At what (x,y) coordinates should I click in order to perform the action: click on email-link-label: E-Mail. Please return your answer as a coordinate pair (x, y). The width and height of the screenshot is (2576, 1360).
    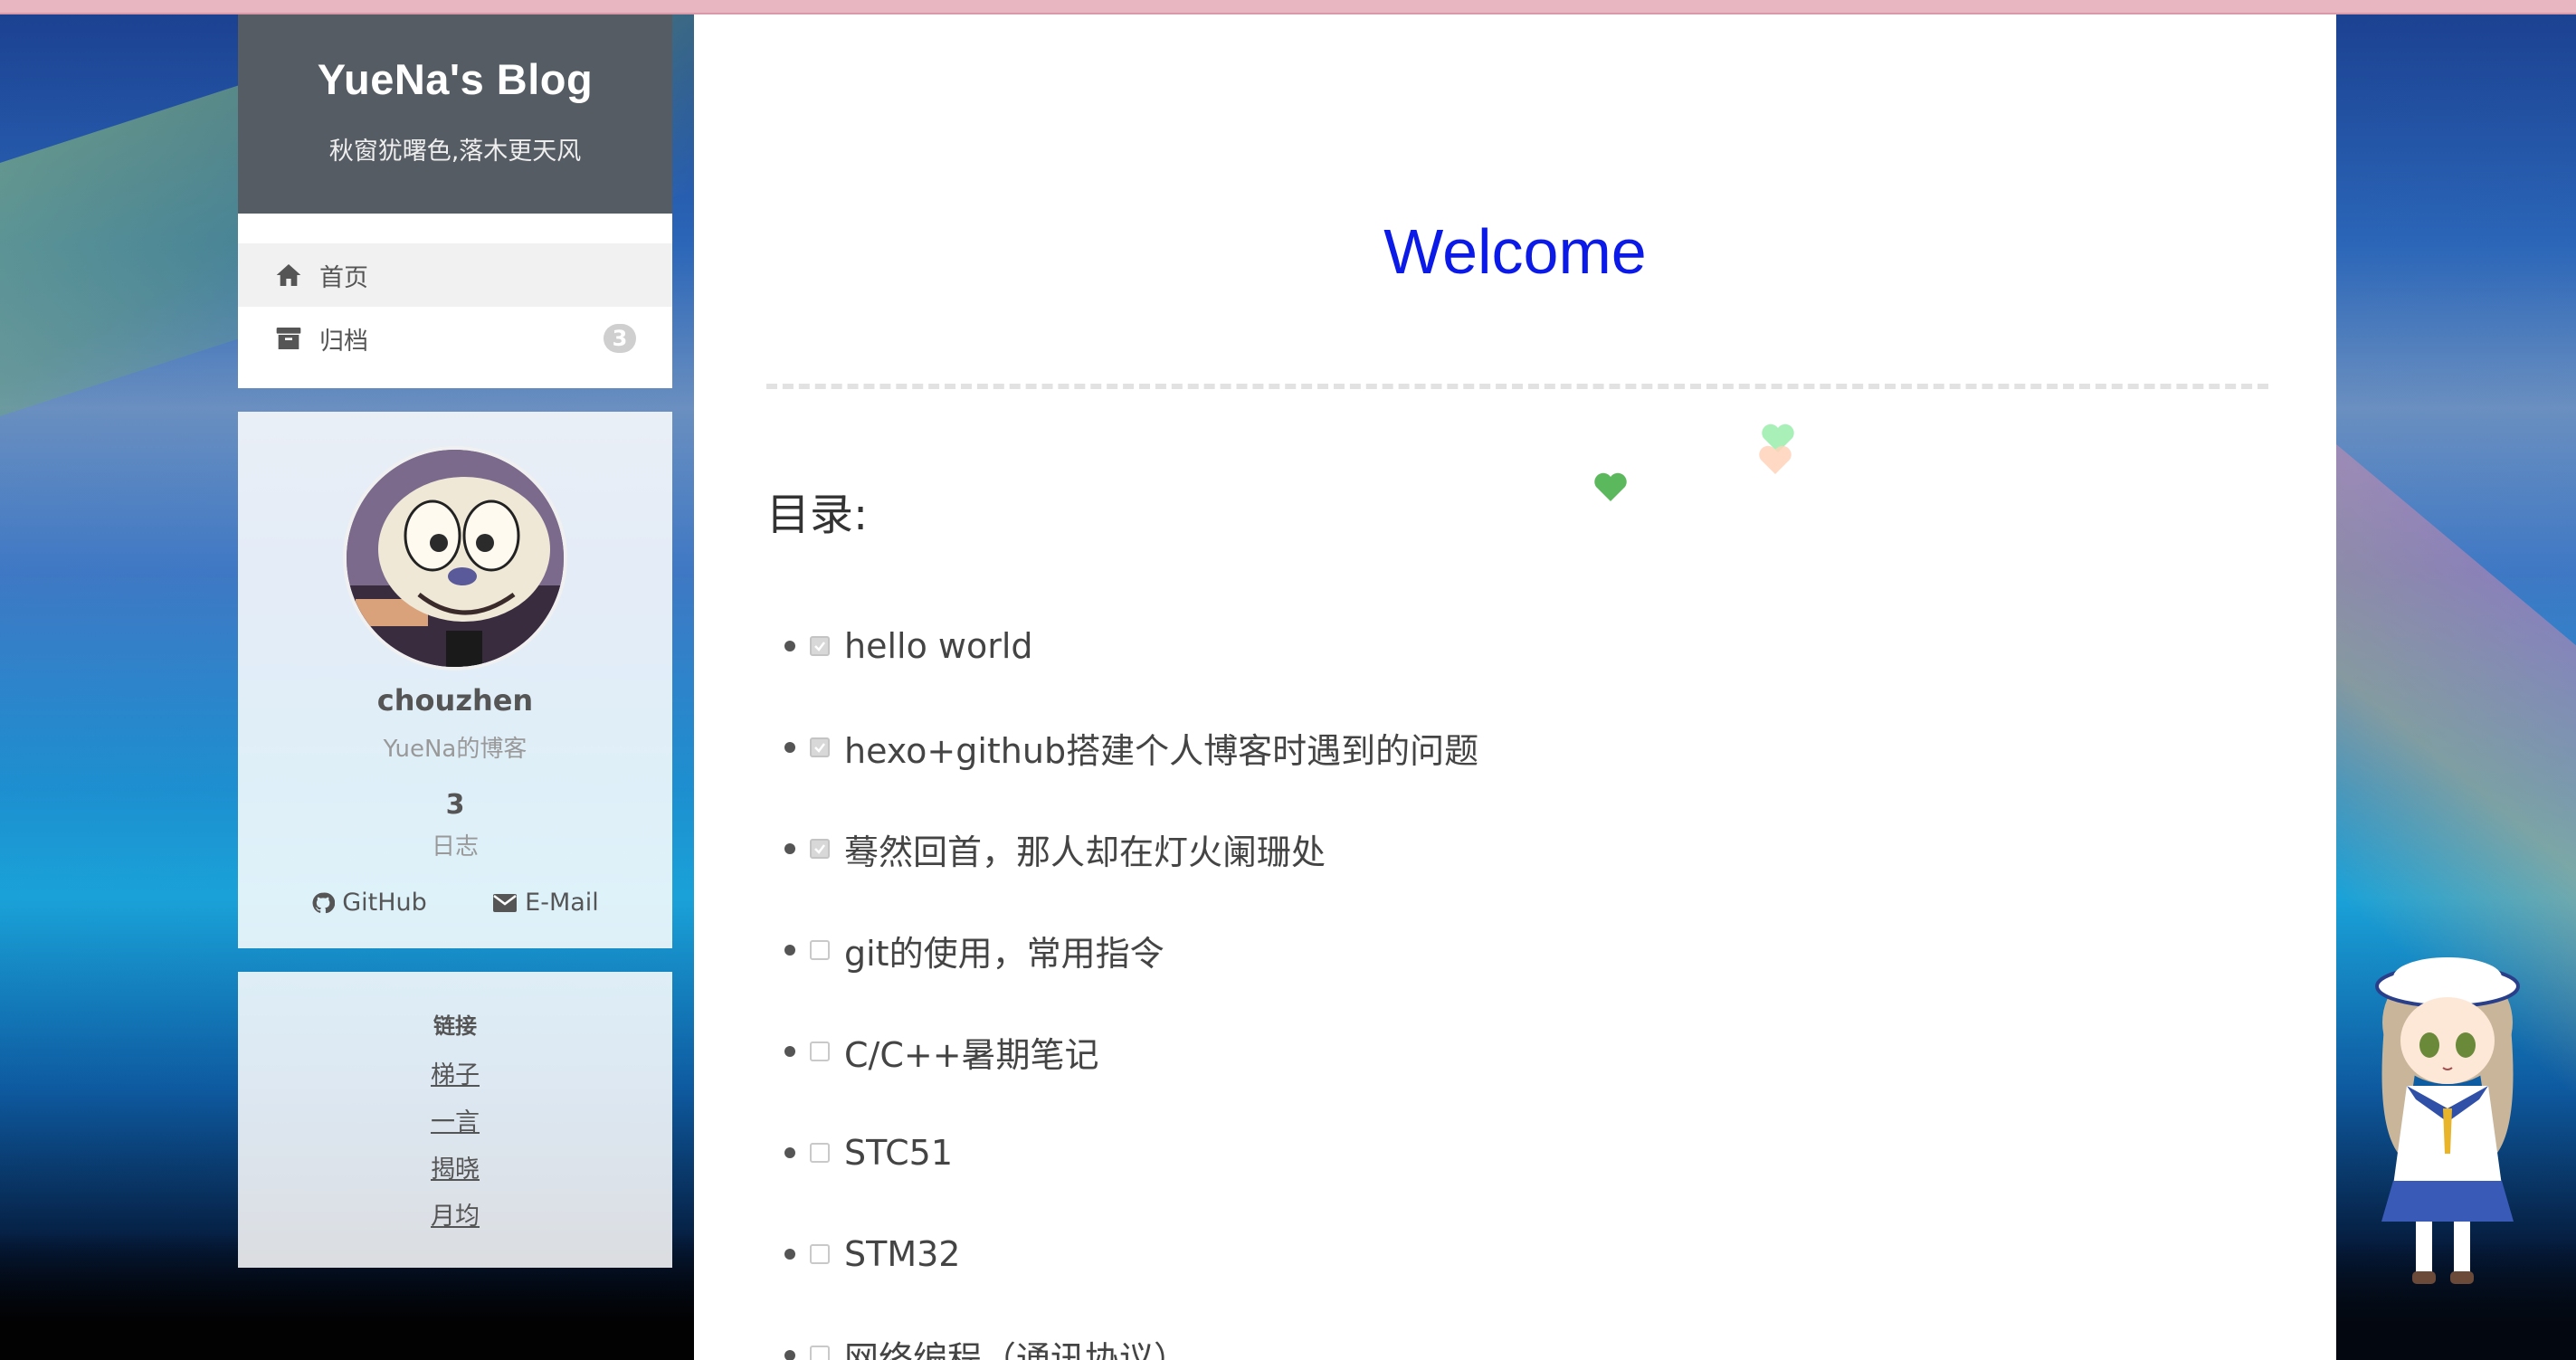
    Looking at the image, I should click on (562, 903).